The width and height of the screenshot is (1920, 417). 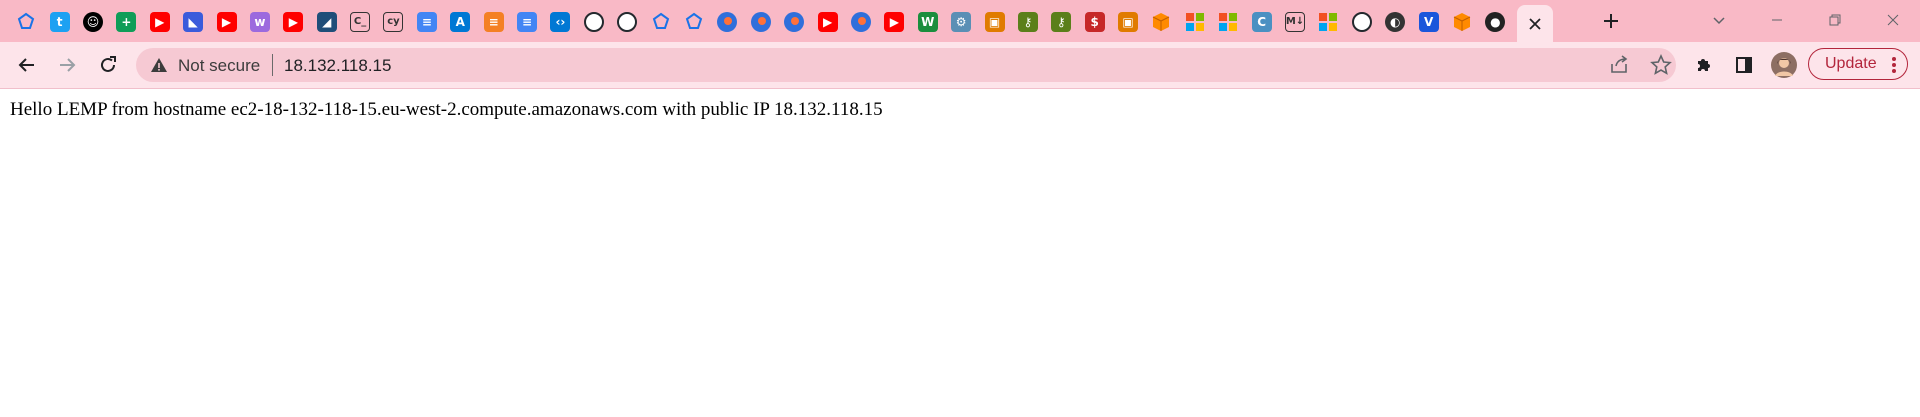 I want to click on restore-icon, so click(x=1835, y=20).